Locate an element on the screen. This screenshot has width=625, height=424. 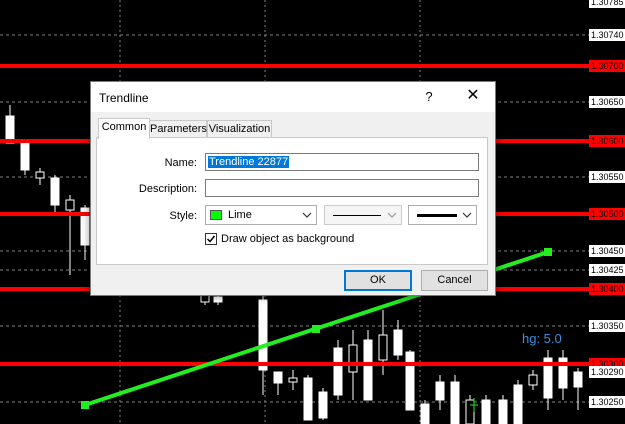
price-label: 1.30550 is located at coordinates (607, 177).